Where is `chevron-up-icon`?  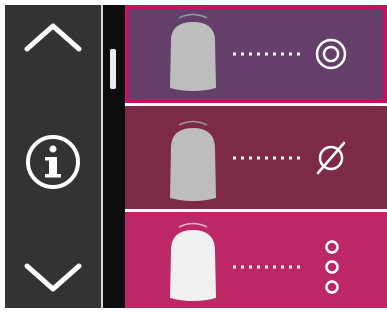
chevron-up-icon is located at coordinates (53, 37).